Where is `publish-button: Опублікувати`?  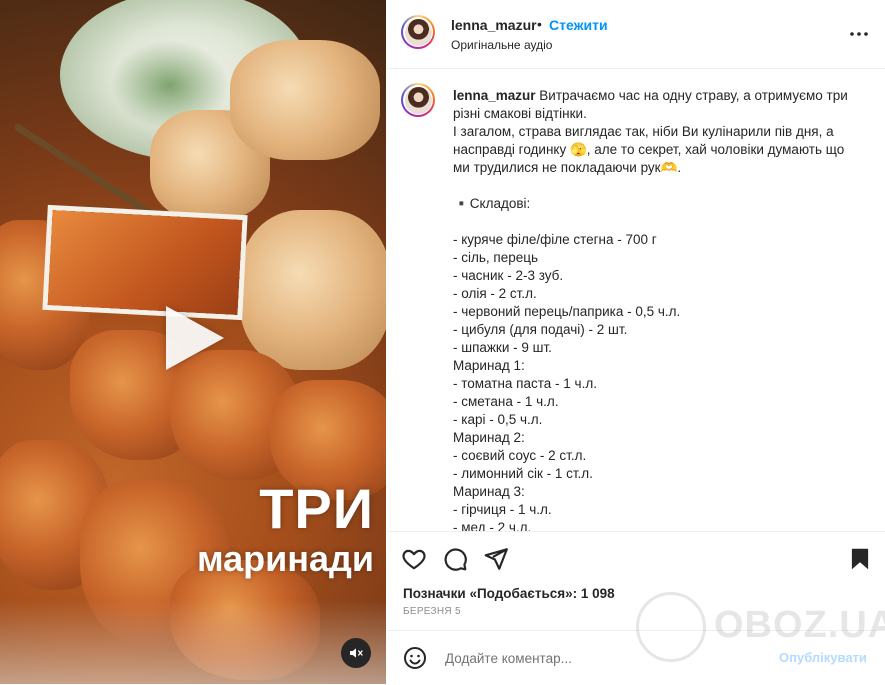
publish-button: Опублікувати is located at coordinates (823, 657).